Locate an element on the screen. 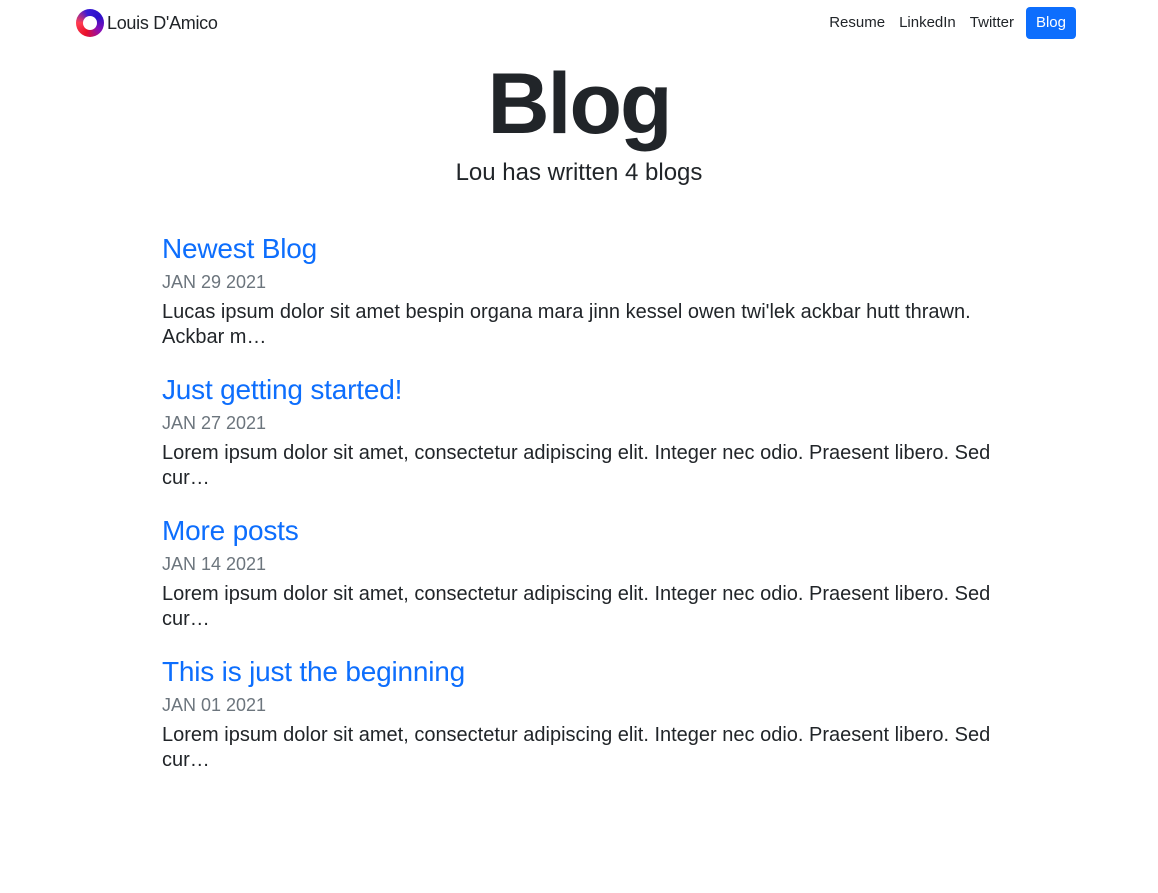 This screenshot has height=893, width=1158. nav-link-linkedin: LinkedIn is located at coordinates (927, 23).